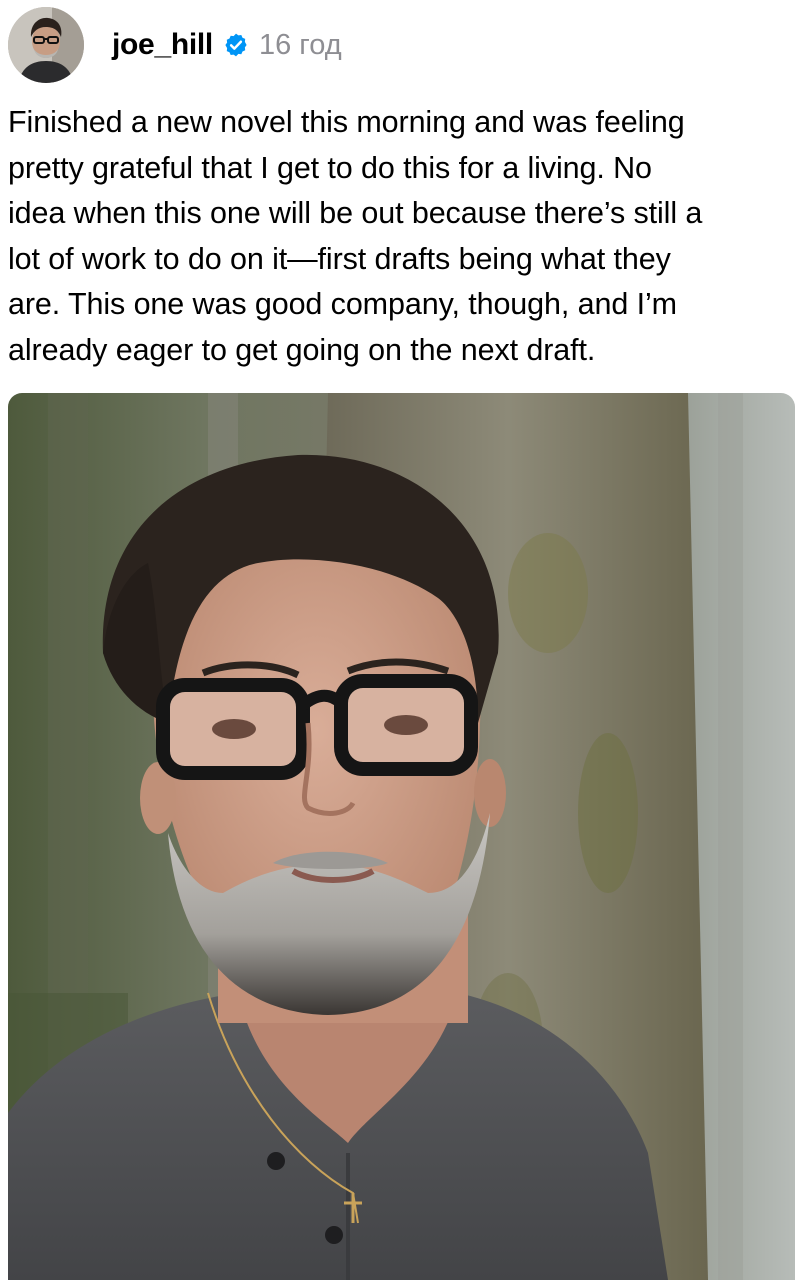 Image resolution: width=795 pixels, height=1280 pixels. What do you see at coordinates (300, 44) in the screenshot?
I see `post-timestamp: 16 год` at bounding box center [300, 44].